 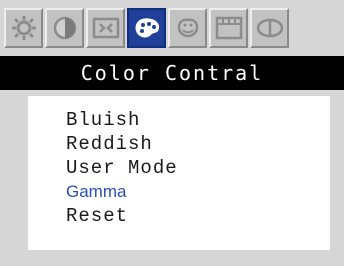 What do you see at coordinates (105, 28) in the screenshot?
I see `tab-position` at bounding box center [105, 28].